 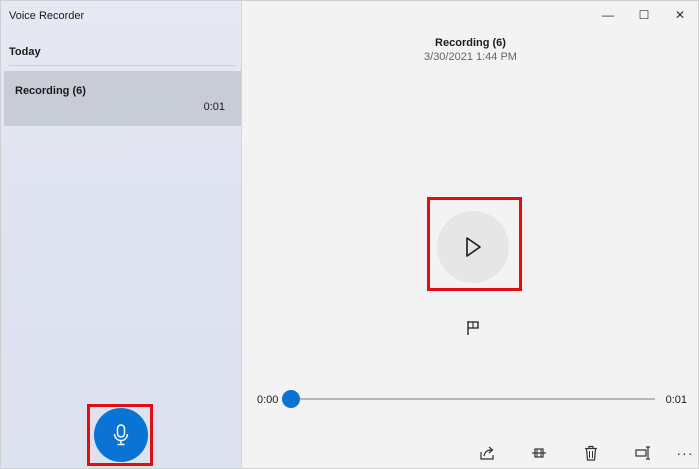 I want to click on recording-list-item: Recording (6) 0:01, so click(x=122, y=98).